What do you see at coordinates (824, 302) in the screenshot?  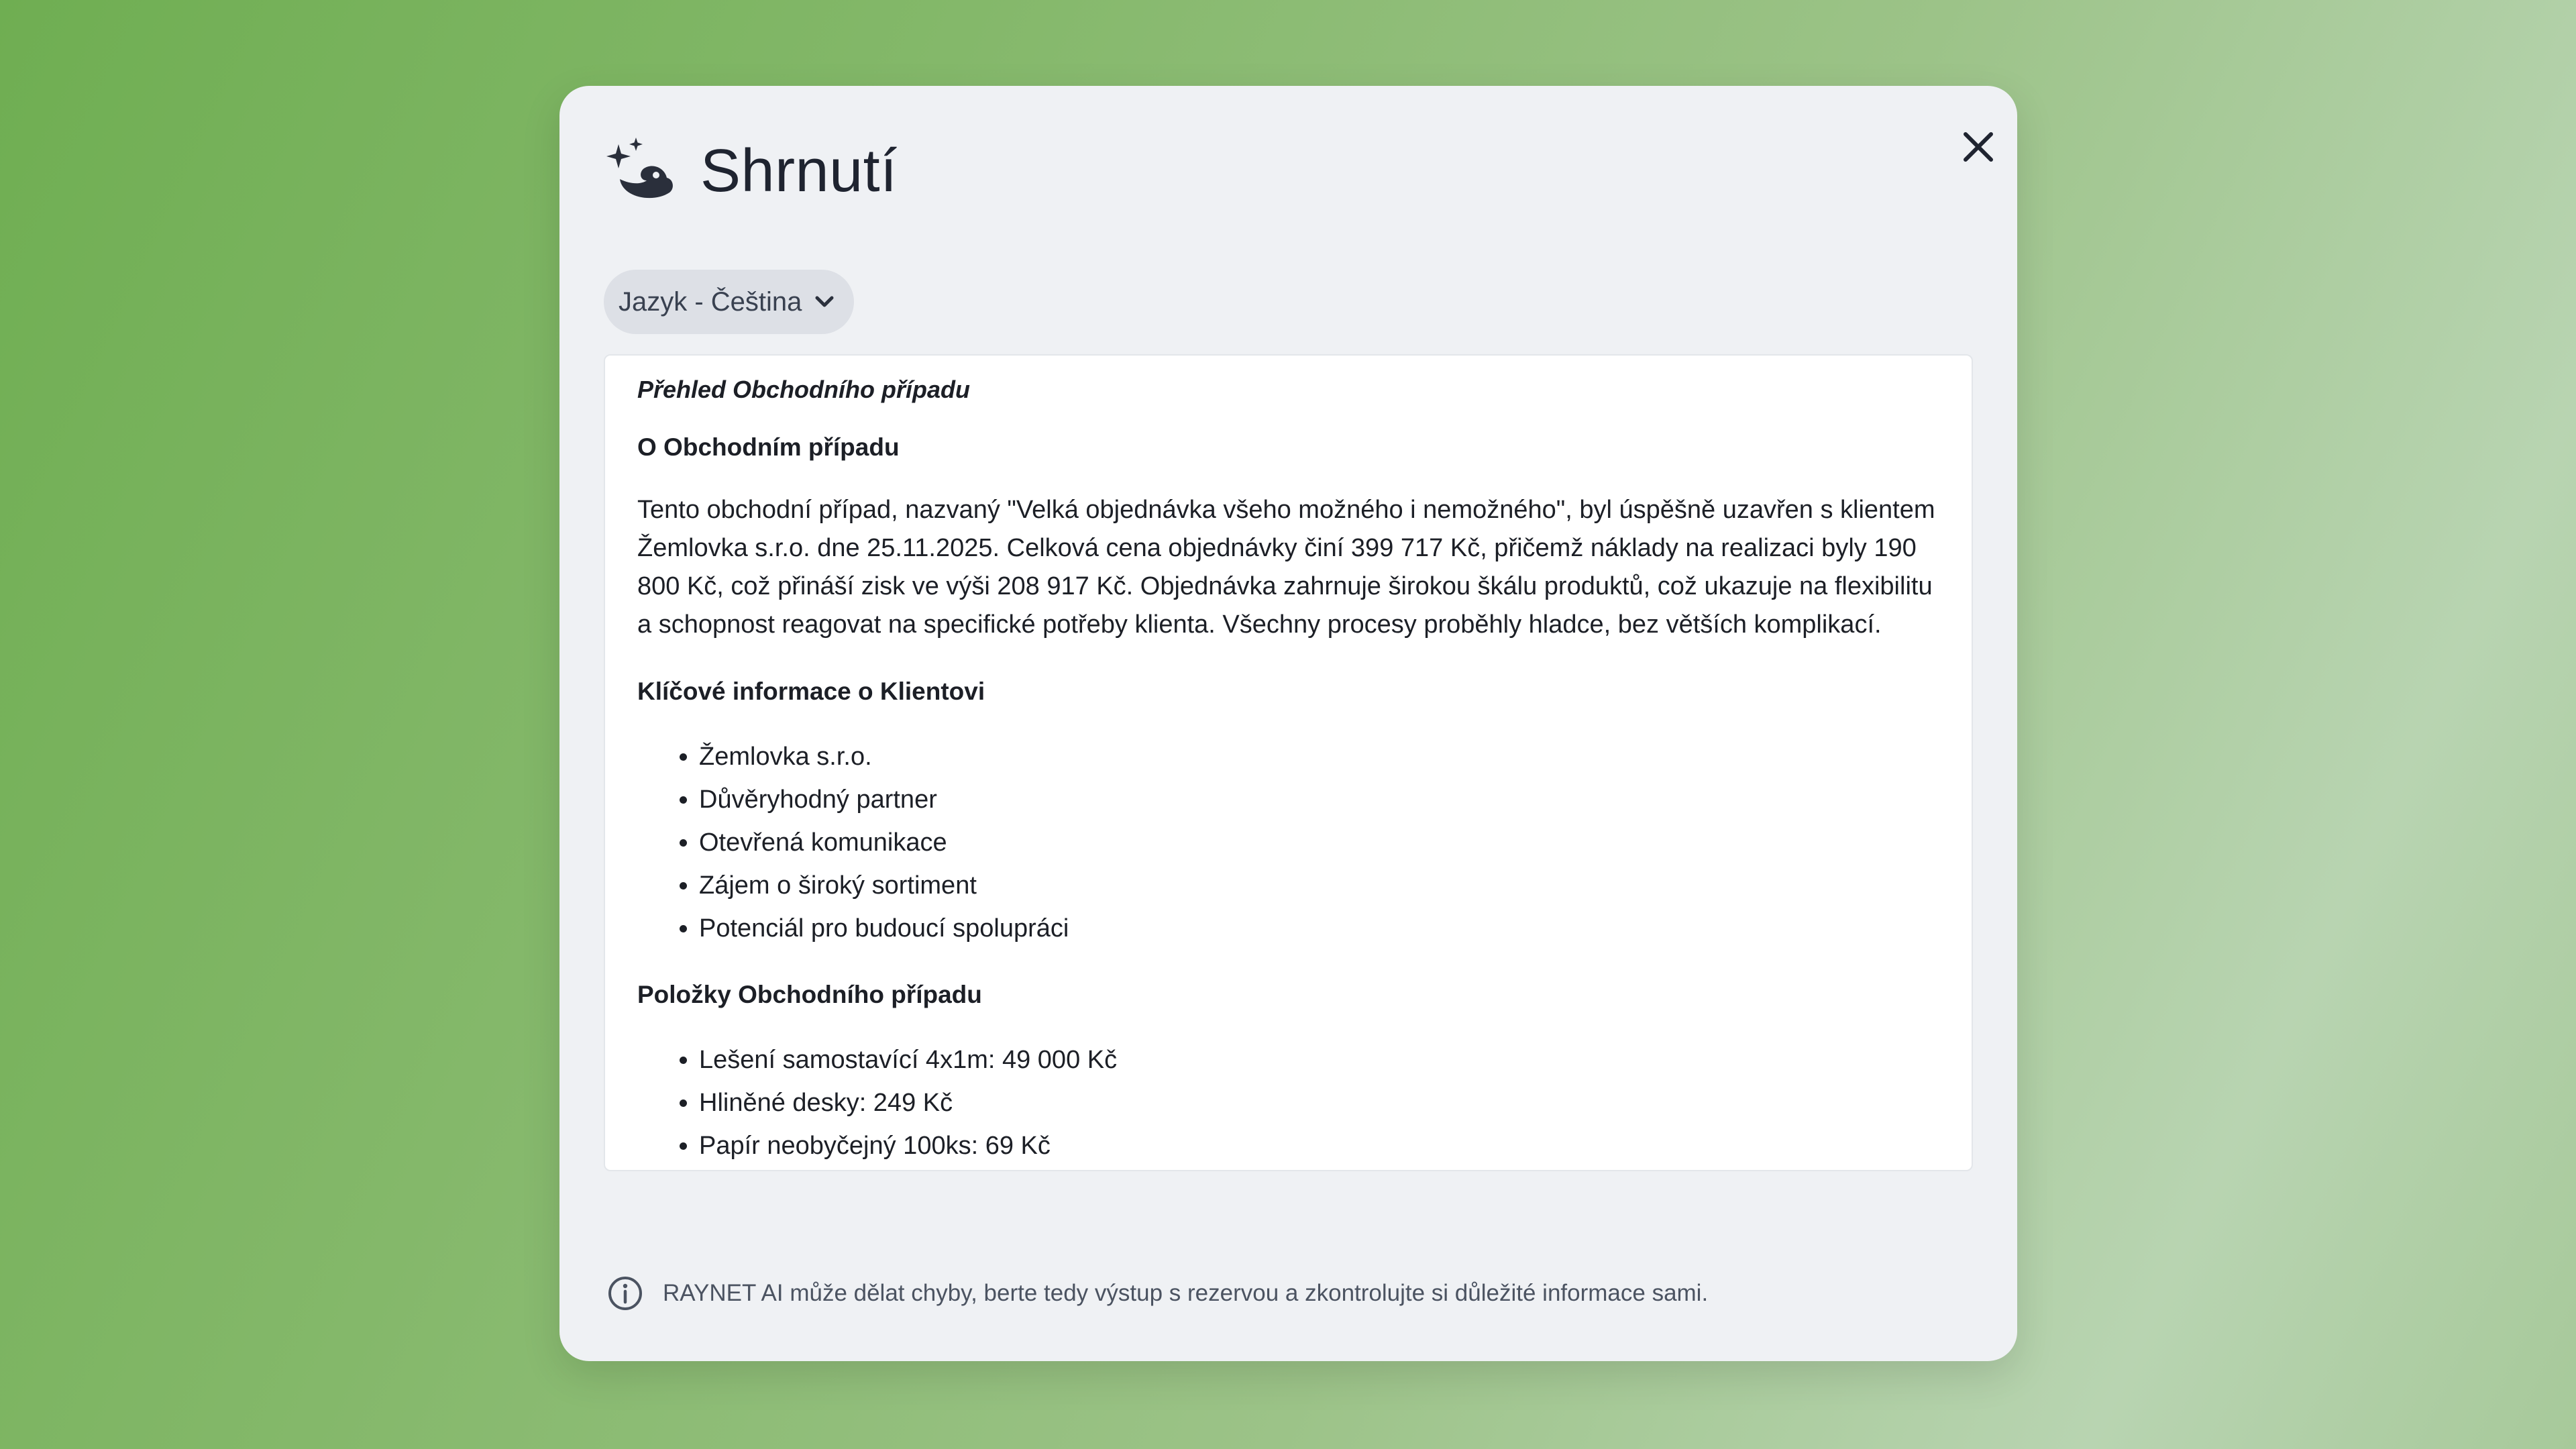 I see `chevron-down-icon` at bounding box center [824, 302].